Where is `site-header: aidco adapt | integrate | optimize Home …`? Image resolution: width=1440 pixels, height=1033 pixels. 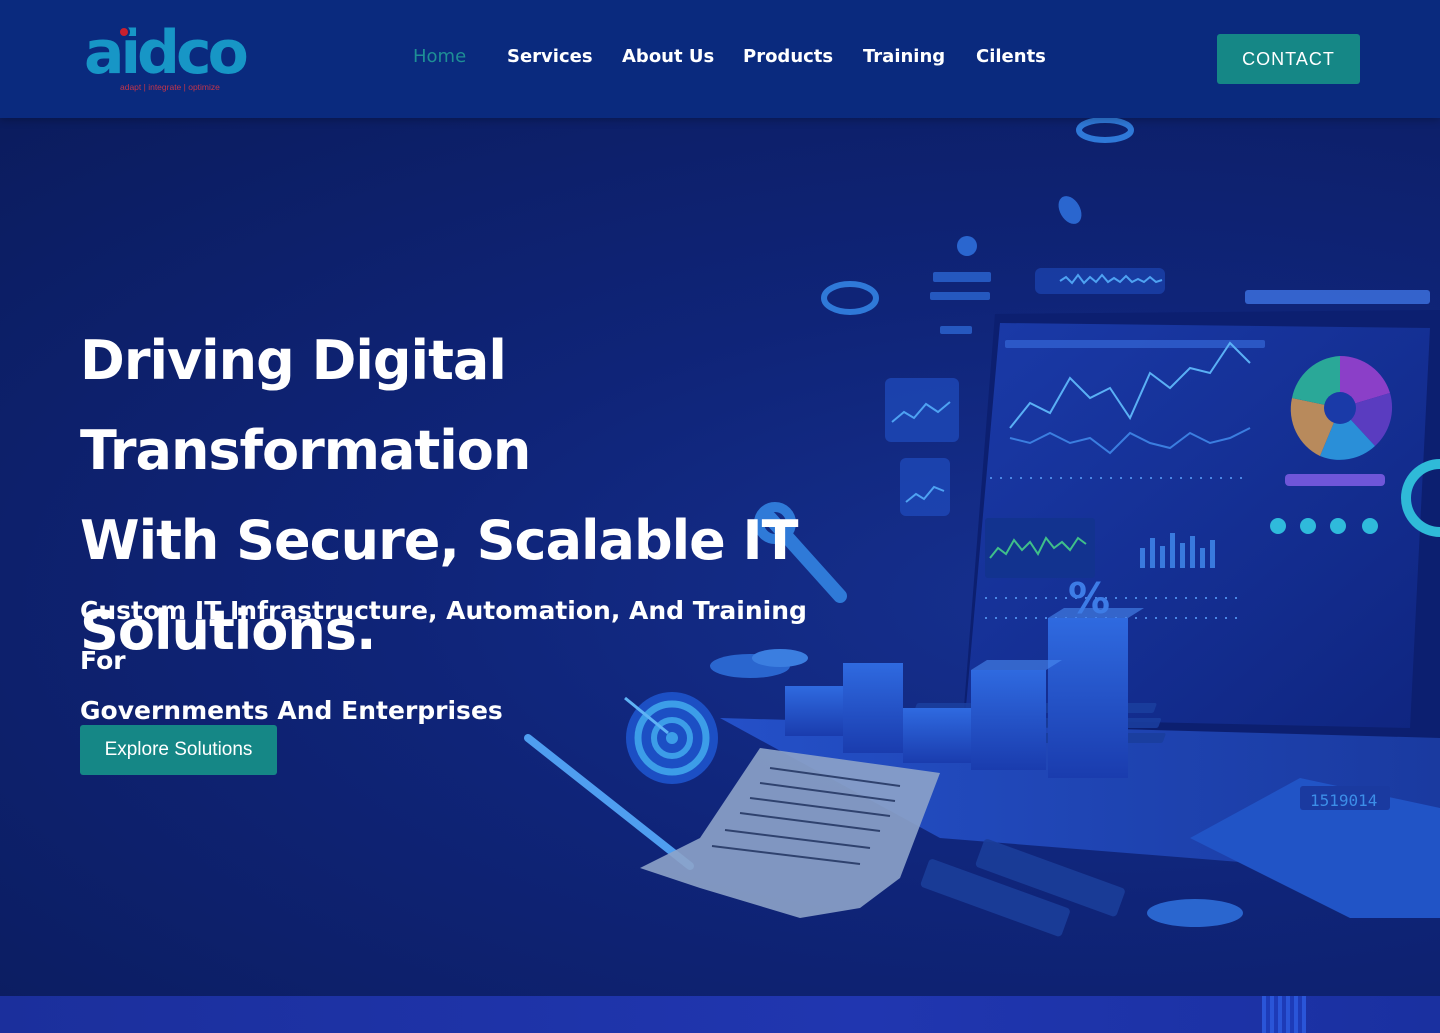 site-header: aidco adapt | integrate | optimize Home … is located at coordinates (720, 59).